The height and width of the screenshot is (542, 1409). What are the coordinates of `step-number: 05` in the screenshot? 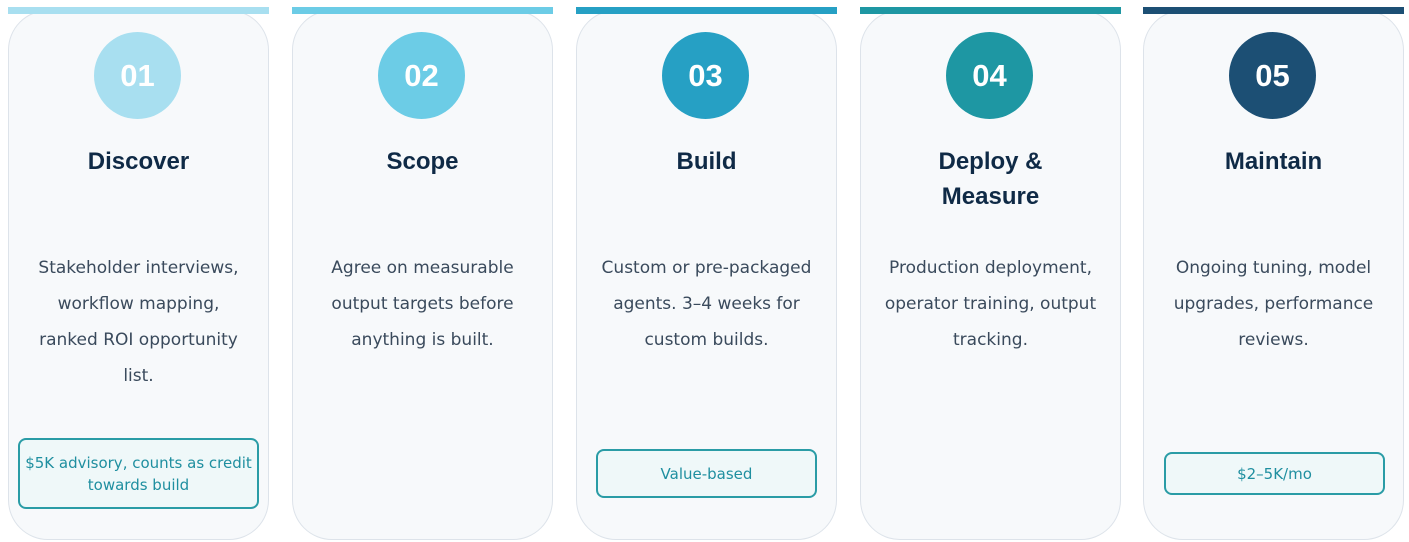 It's located at (1272, 75).